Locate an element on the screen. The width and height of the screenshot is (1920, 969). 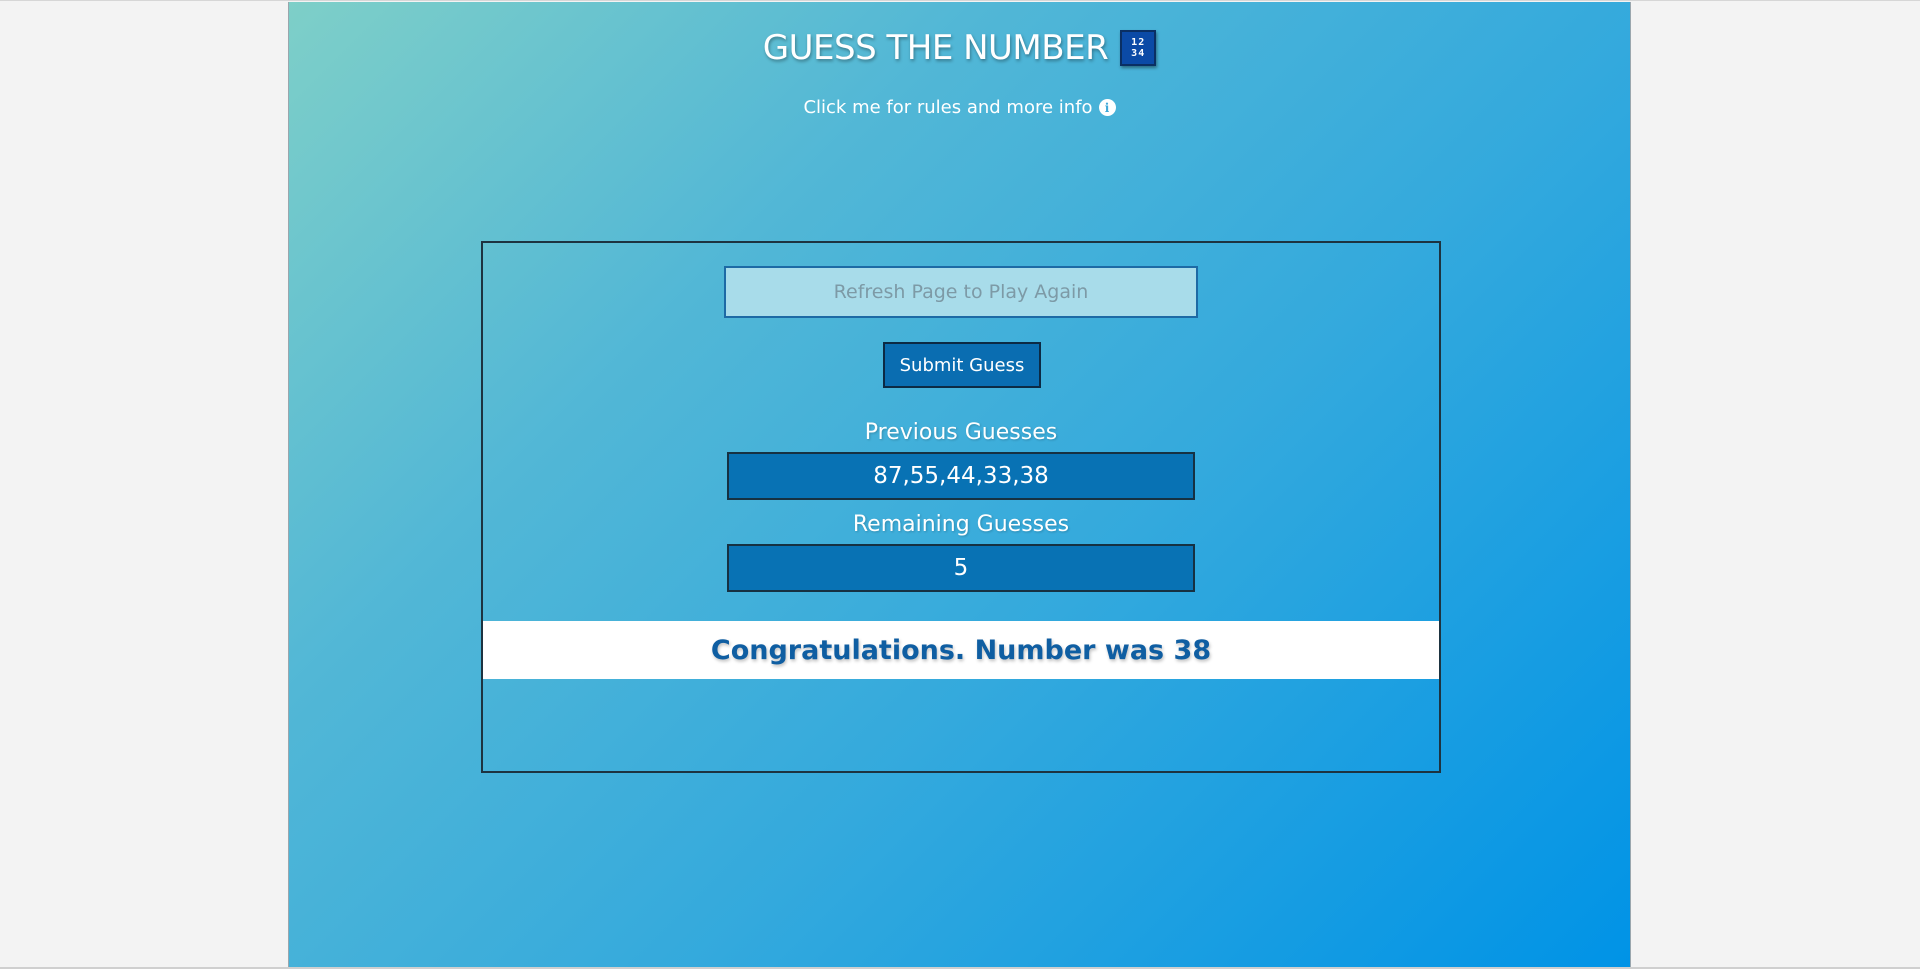
numbers-icon: 12 34 is located at coordinates (1138, 48).